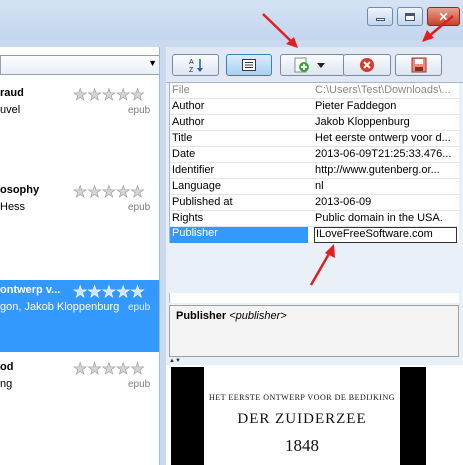 The width and height of the screenshot is (463, 465). Describe the element at coordinates (362, 122) in the screenshot. I see `metadata-value: Jakob Kloppenburg` at that location.